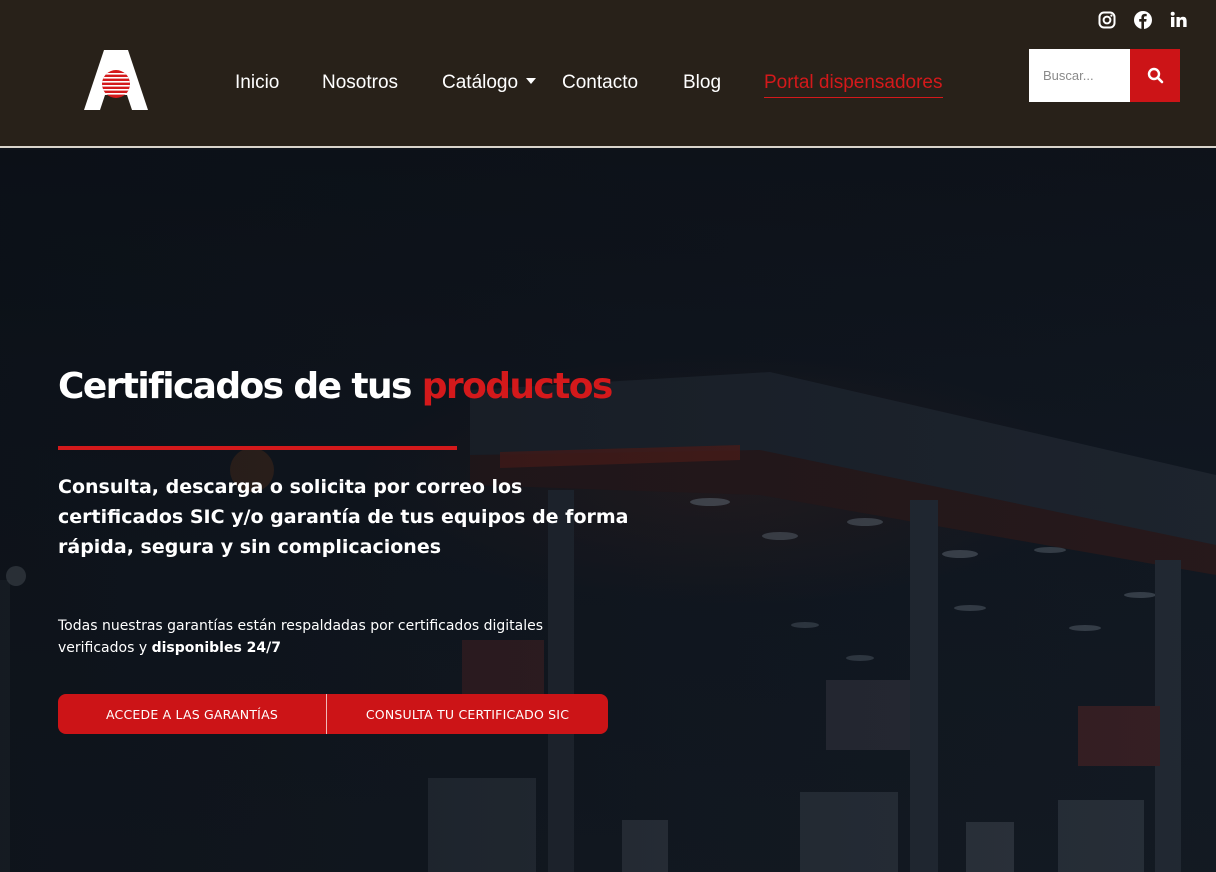 This screenshot has height=872, width=1216. What do you see at coordinates (1107, 20) in the screenshot?
I see `instagram-icon` at bounding box center [1107, 20].